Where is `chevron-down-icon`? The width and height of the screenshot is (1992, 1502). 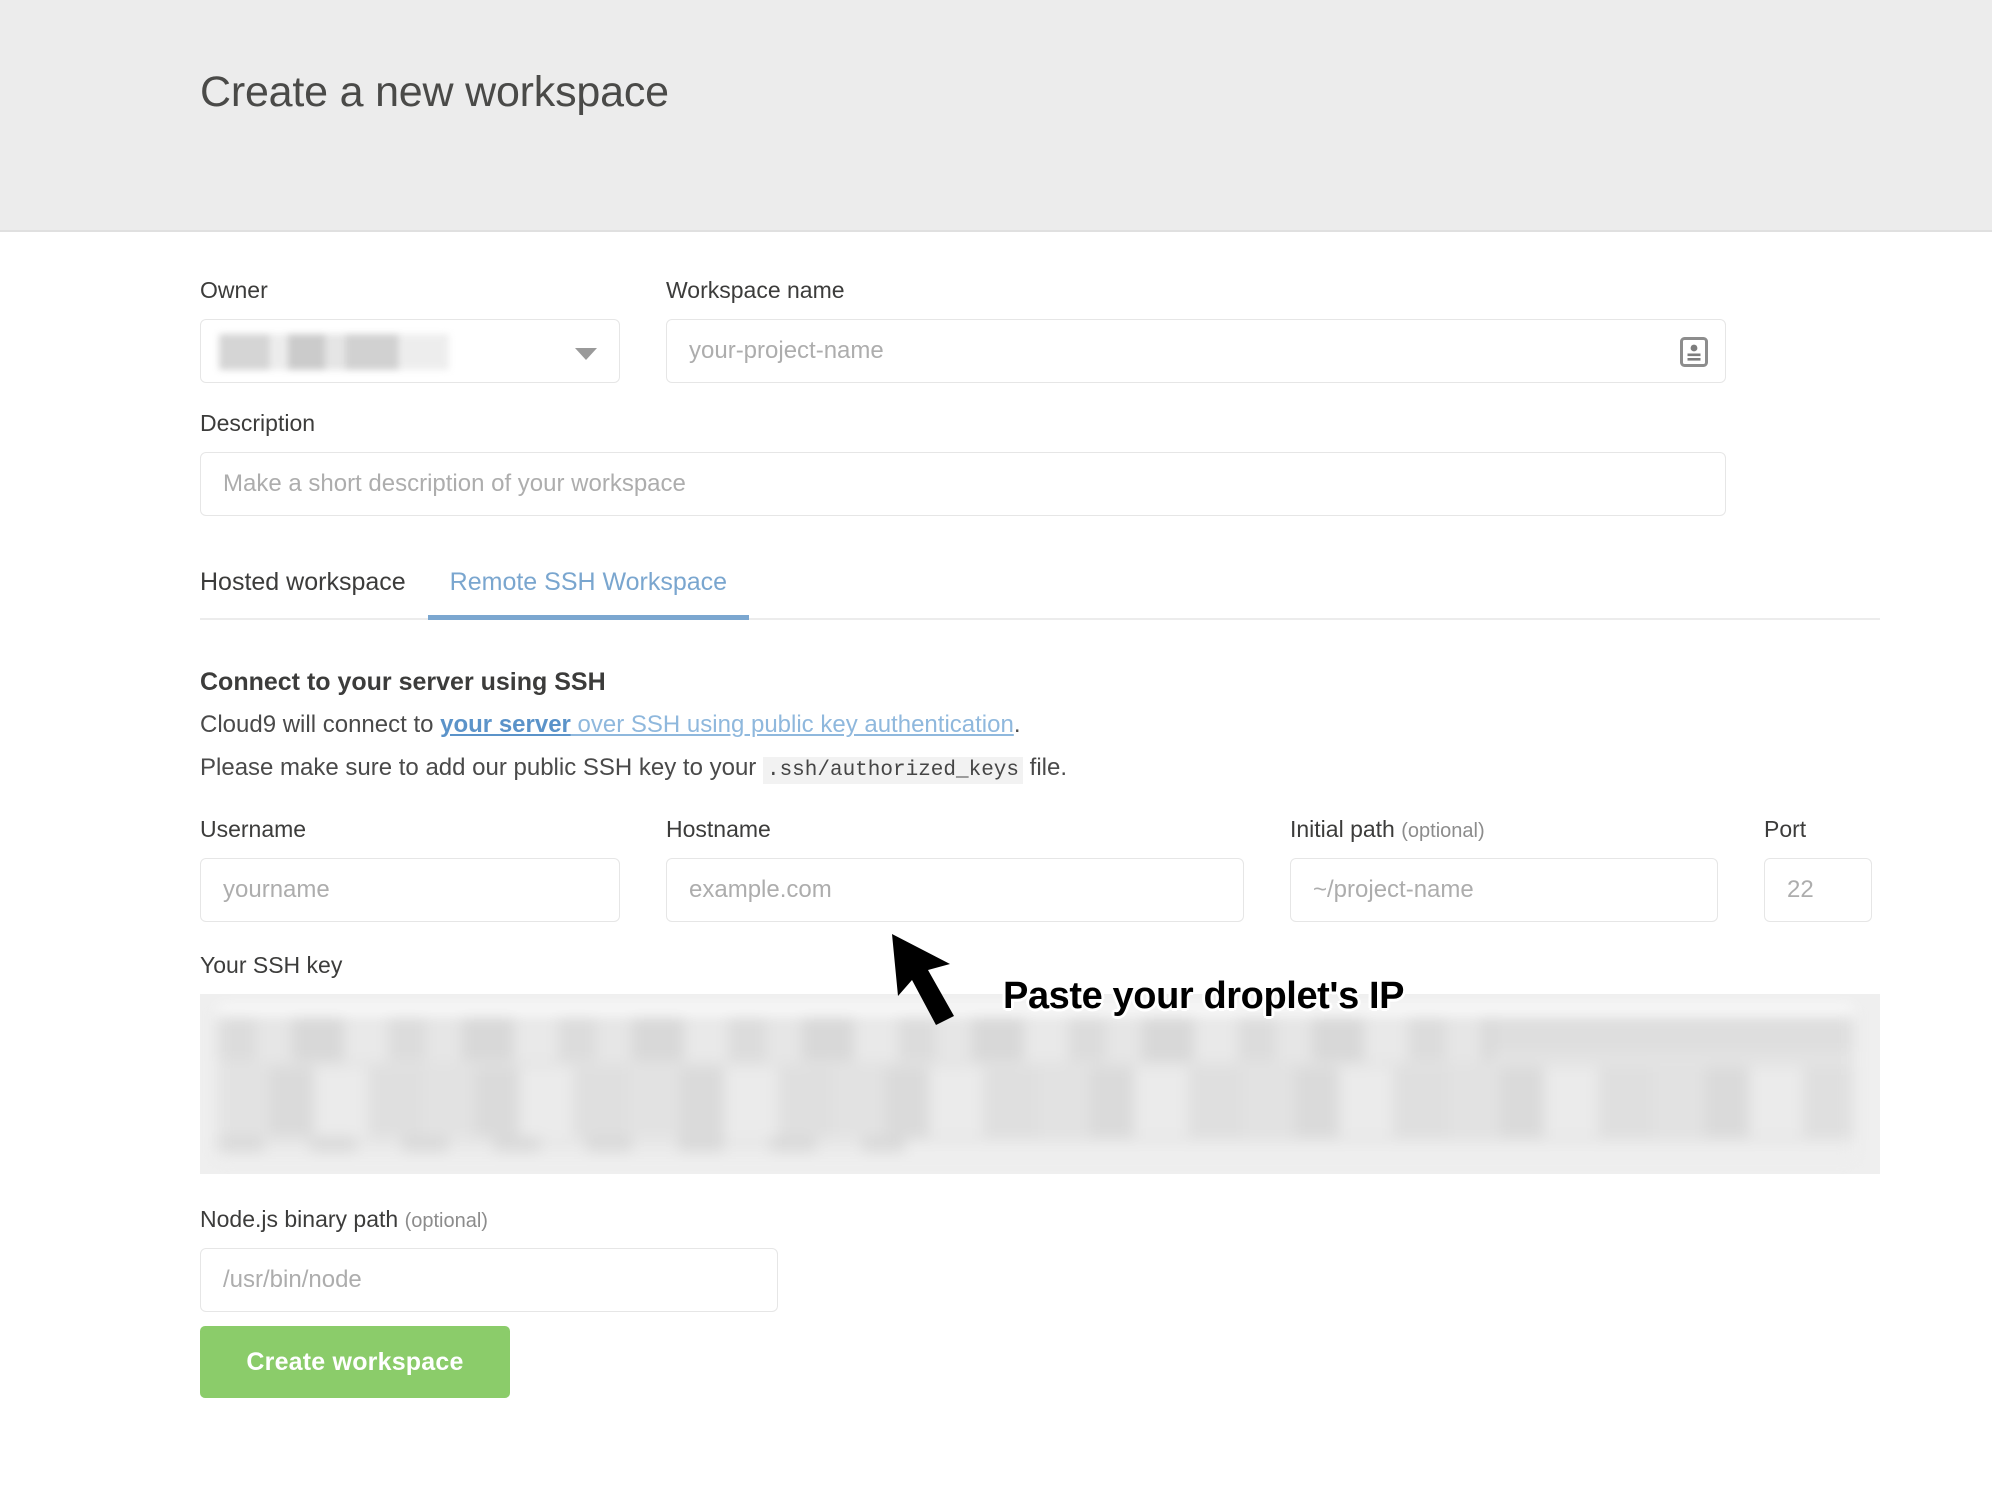
chevron-down-icon is located at coordinates (586, 354).